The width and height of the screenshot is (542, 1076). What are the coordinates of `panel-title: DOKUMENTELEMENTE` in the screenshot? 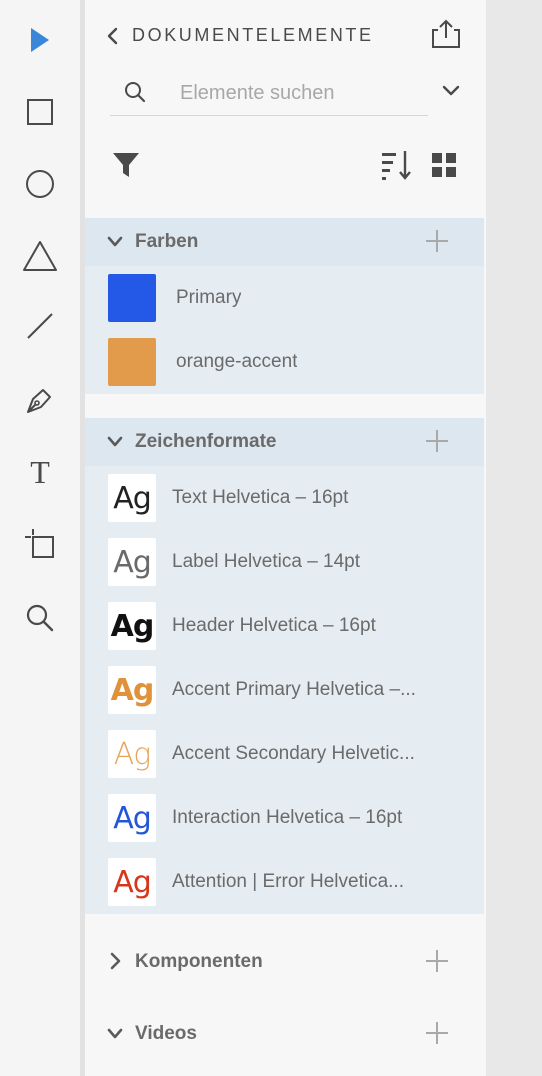 It's located at (253, 35).